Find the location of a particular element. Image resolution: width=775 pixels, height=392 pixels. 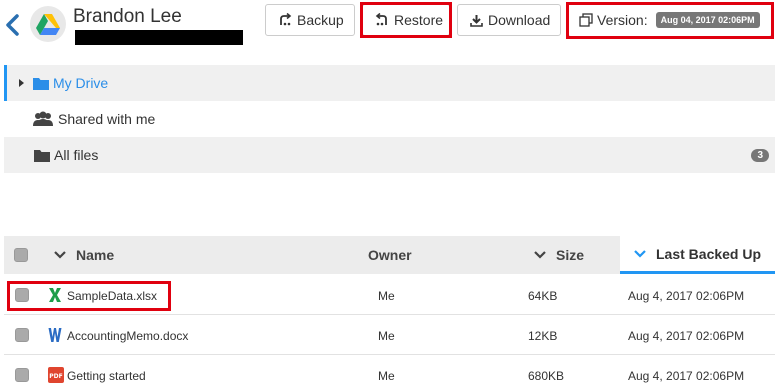

file-size: 680KB is located at coordinates (546, 376).